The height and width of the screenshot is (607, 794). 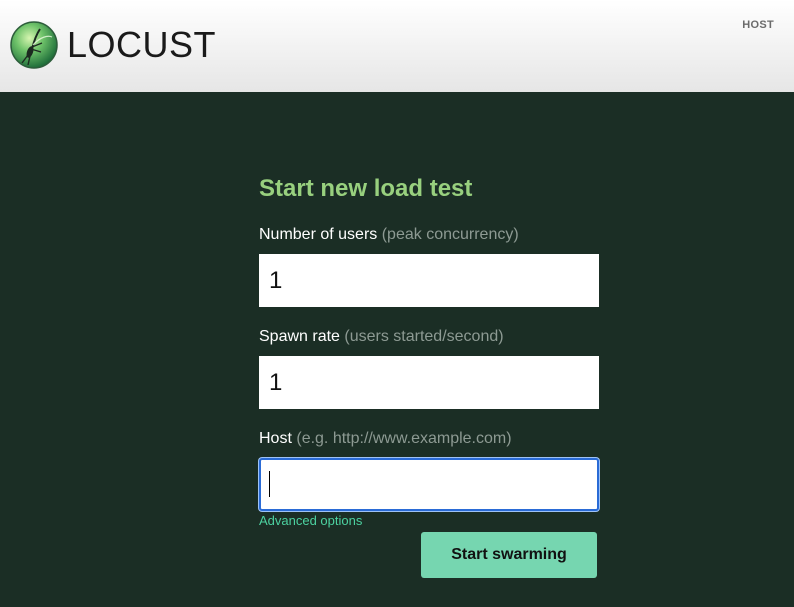 I want to click on users-field-label: Number of users (peak concurrency), so click(x=389, y=235).